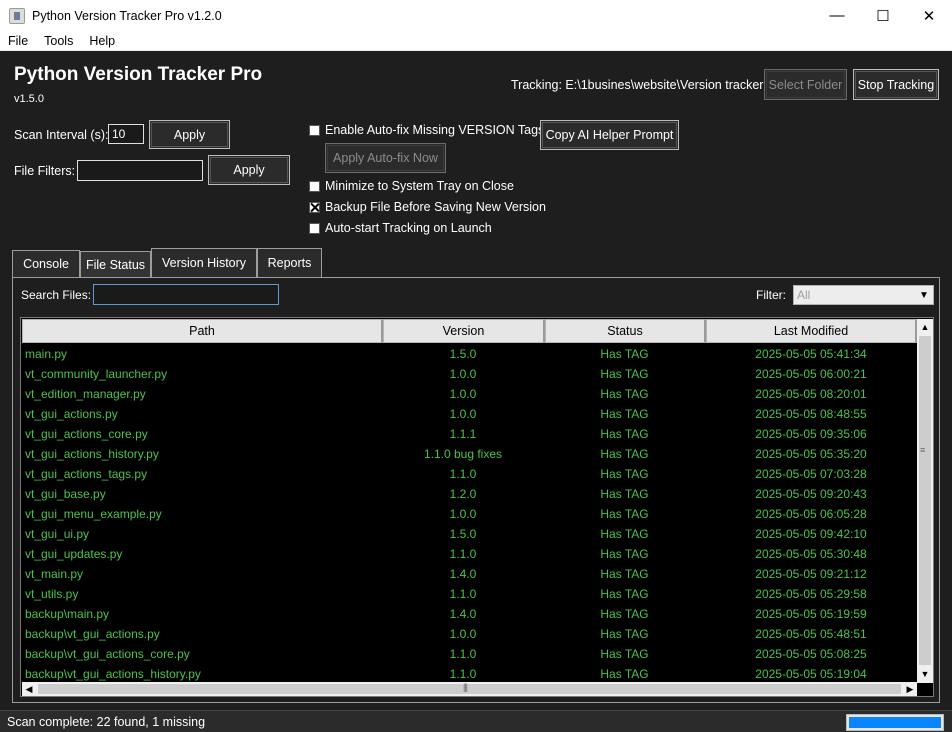  What do you see at coordinates (115, 264) in the screenshot?
I see `tab-file-status: File Status` at bounding box center [115, 264].